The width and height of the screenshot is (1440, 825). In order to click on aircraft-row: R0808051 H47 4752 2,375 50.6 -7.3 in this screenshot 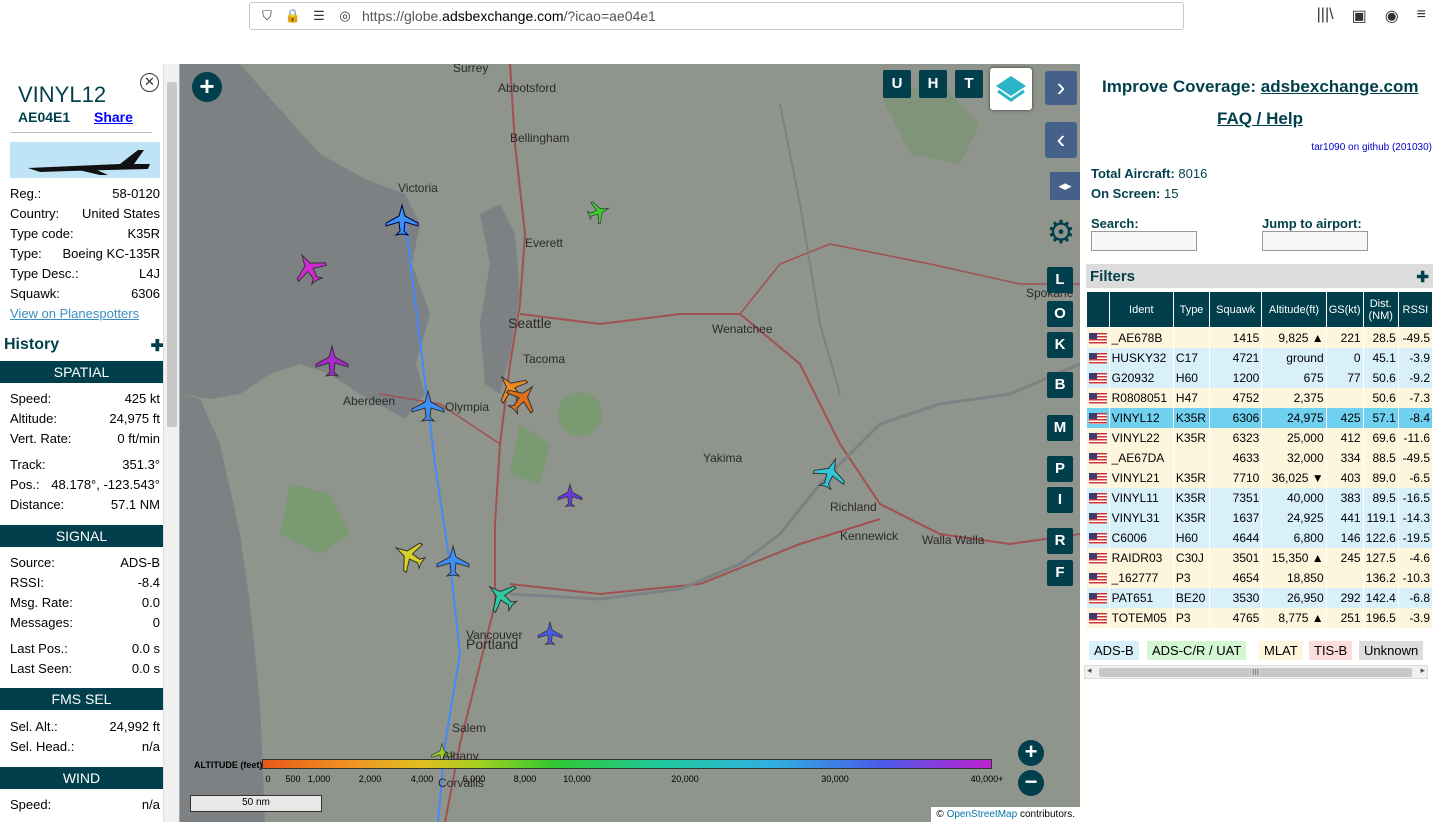, I will do `click(1260, 397)`.